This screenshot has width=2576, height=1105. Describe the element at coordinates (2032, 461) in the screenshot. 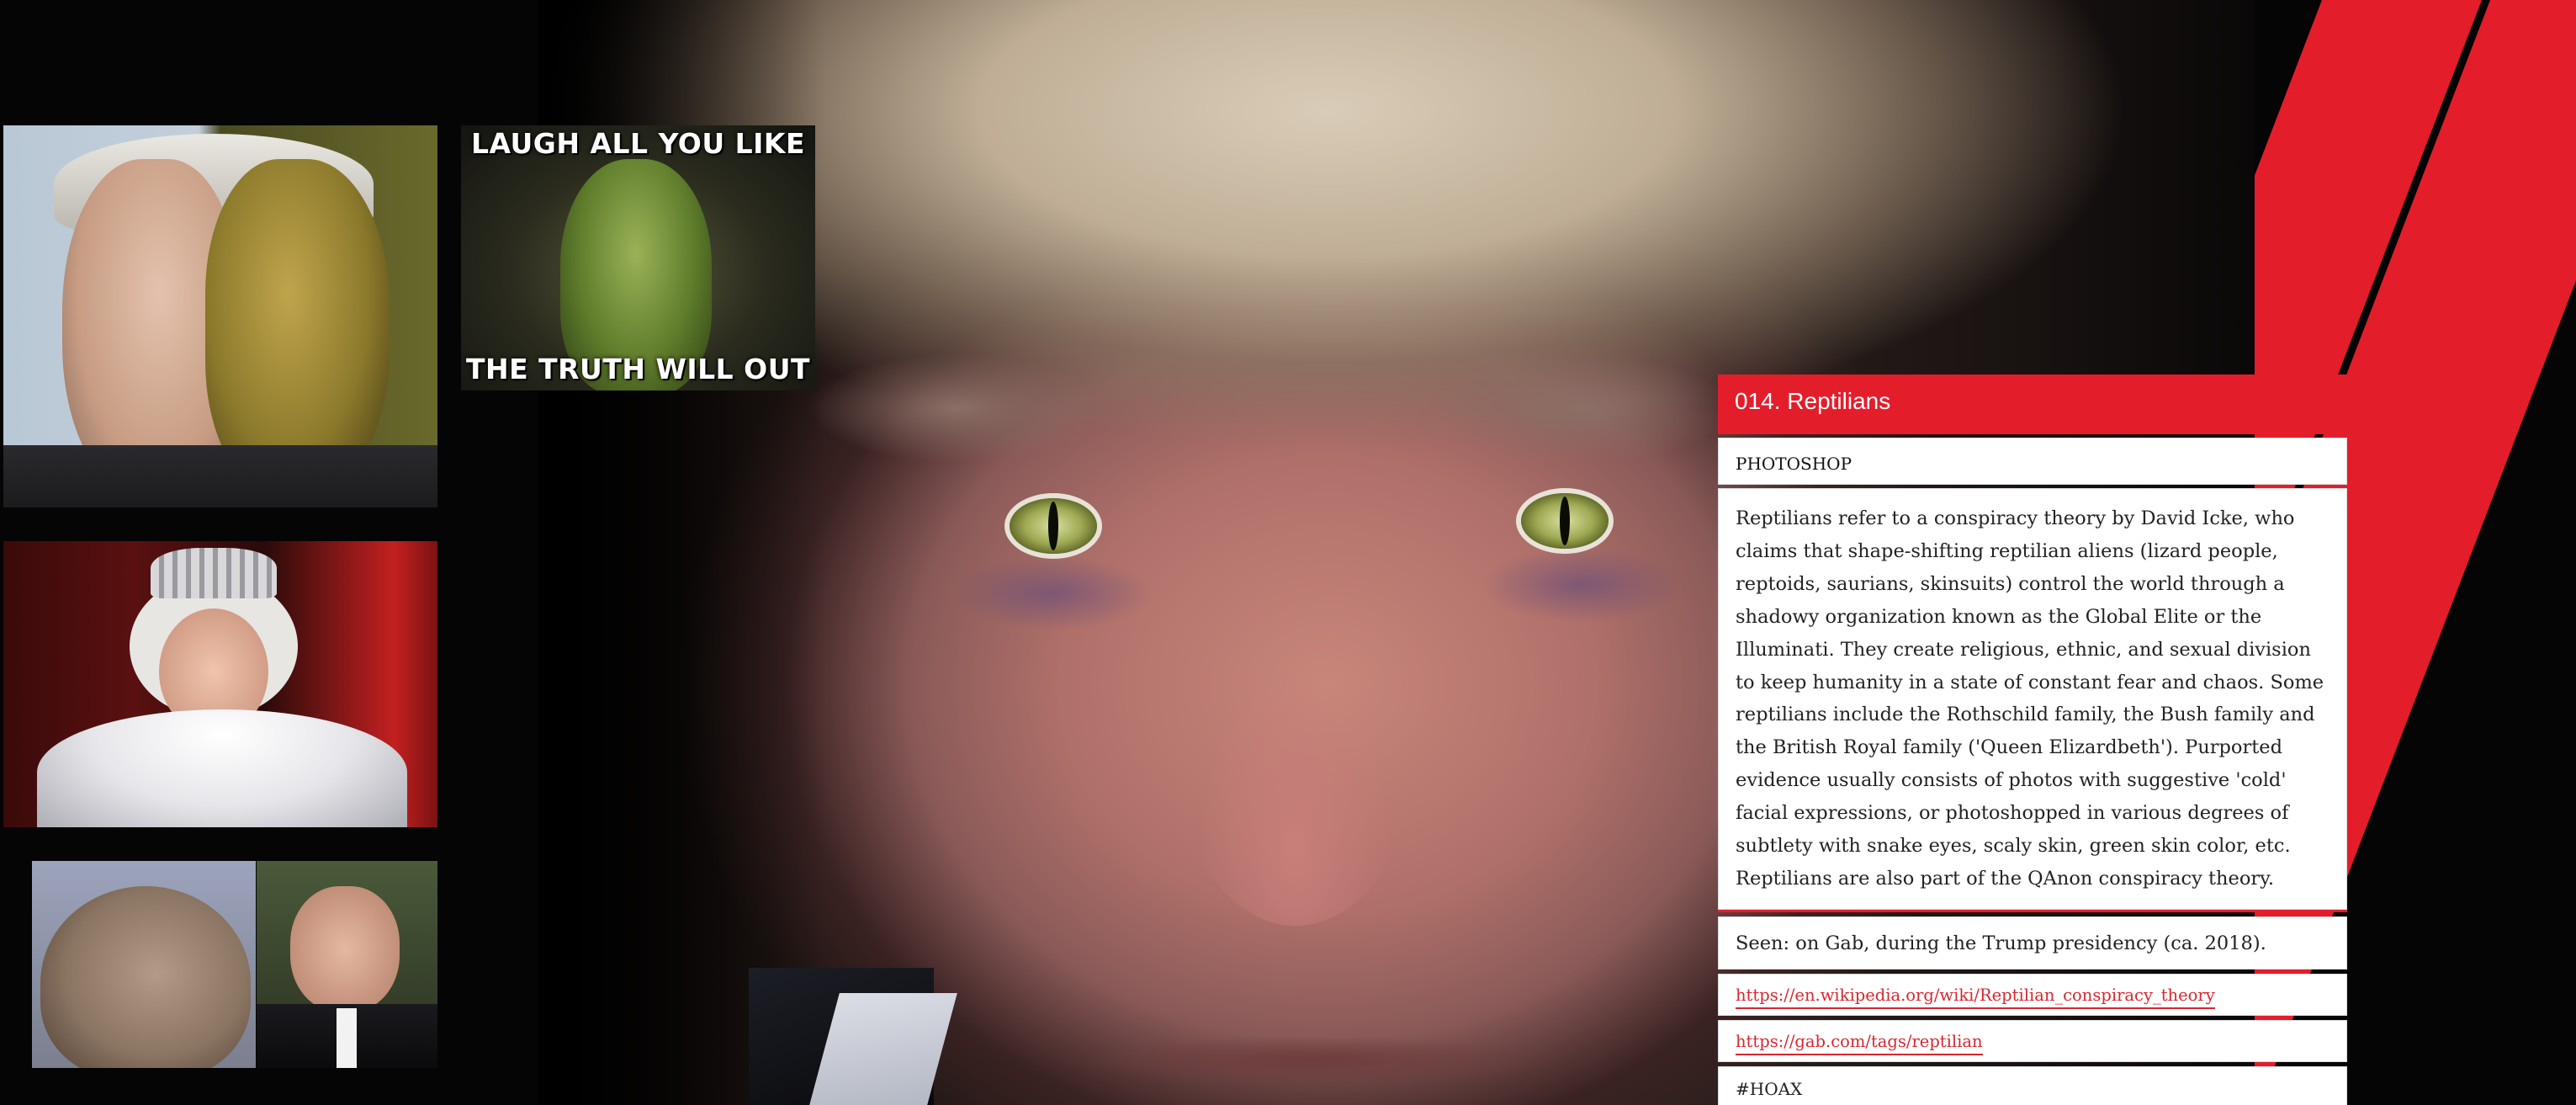

I see `category-label: PHOTOSHOP` at that location.